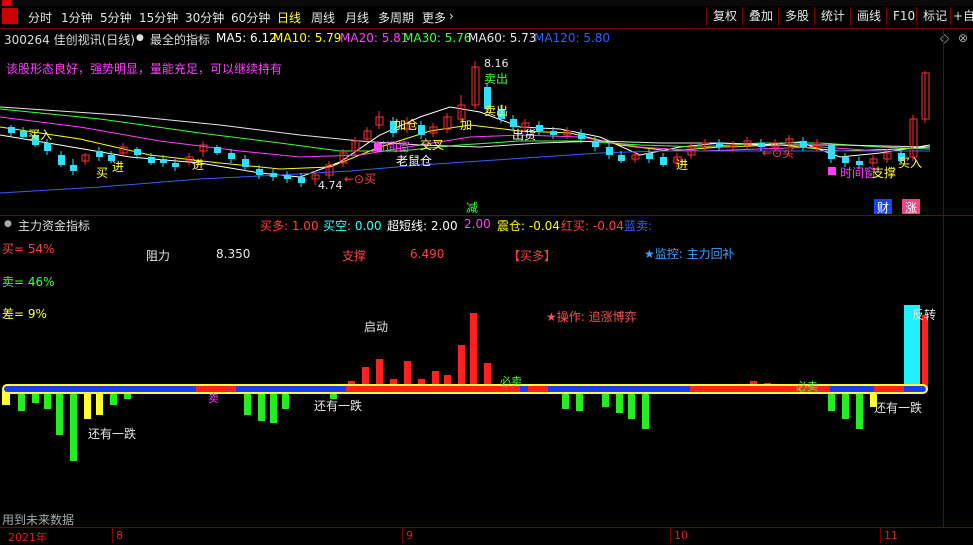 The height and width of the screenshot is (545, 973). What do you see at coordinates (638, 226) in the screenshot?
I see `sub-value-lanmai: 蓝卖:` at bounding box center [638, 226].